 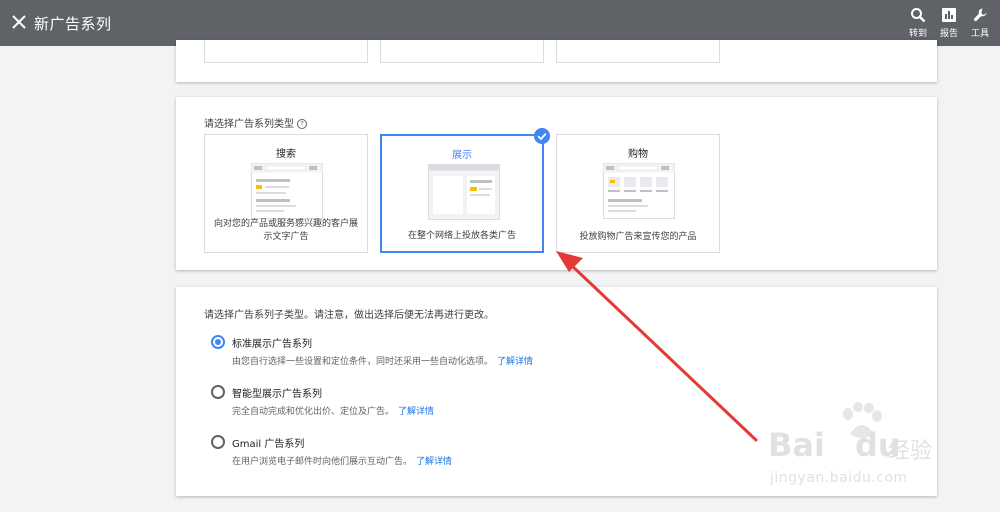 I want to click on baidu-watermark: Bai du 经验 jingyan.baidu.com, so click(x=860, y=450).